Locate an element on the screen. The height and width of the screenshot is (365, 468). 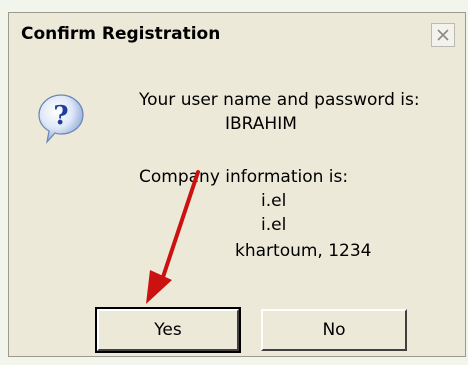
no-button: No is located at coordinates (334, 330).